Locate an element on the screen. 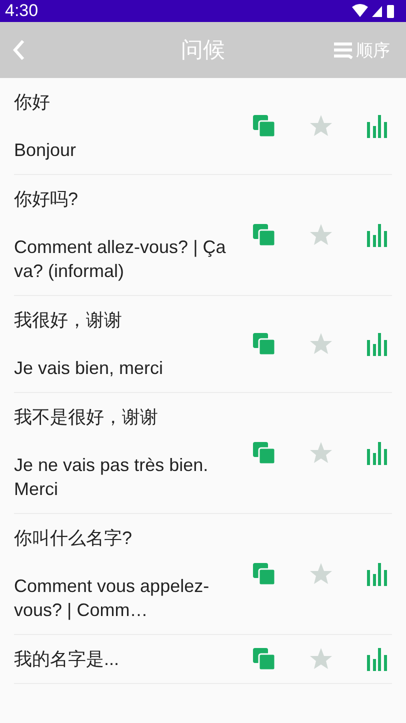 The width and height of the screenshot is (406, 723). chinese-phrase: 我很好，谢谢 is located at coordinates (68, 320).